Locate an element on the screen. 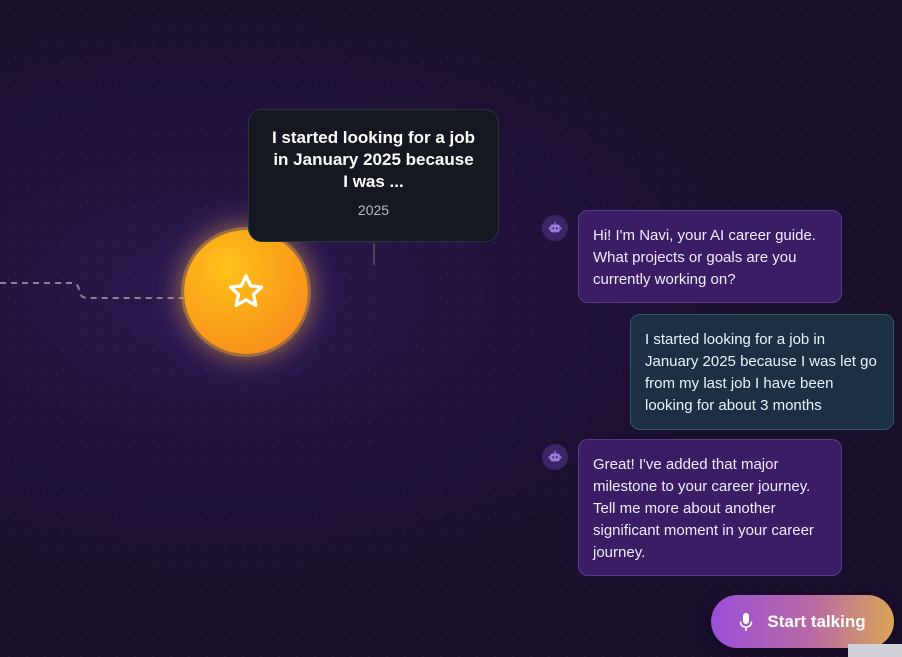 This screenshot has width=902, height=657. tooltip-connector is located at coordinates (374, 254).